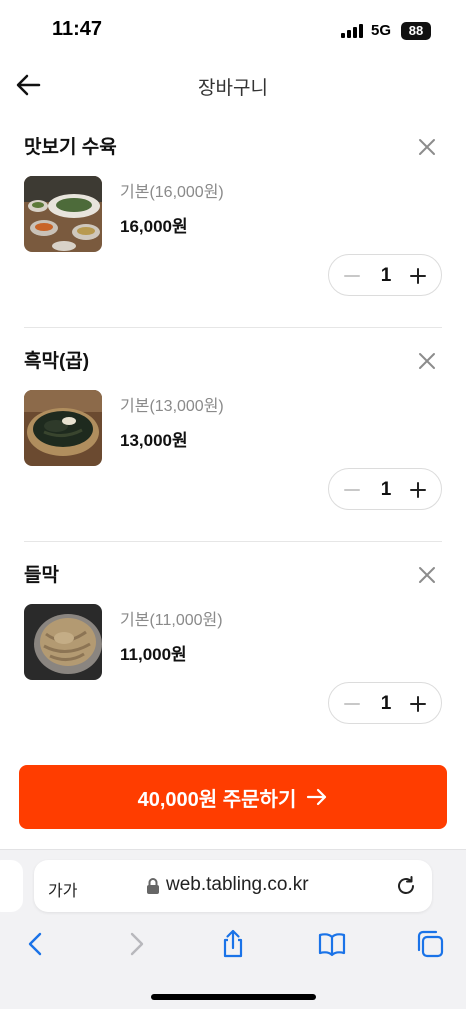  Describe the element at coordinates (430, 944) in the screenshot. I see `tabs-icon` at that location.